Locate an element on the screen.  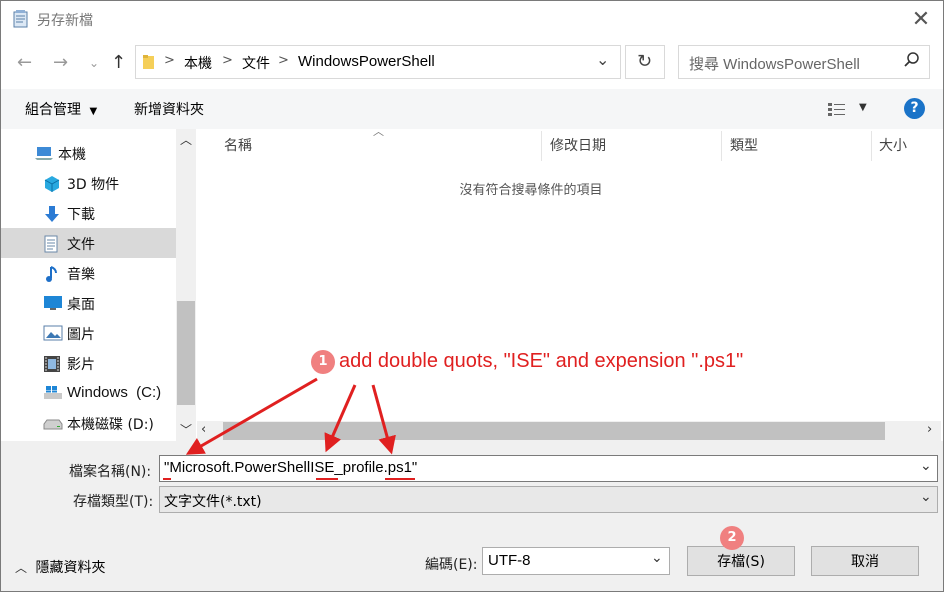
annotation-arrows is located at coordinates (290, 416).